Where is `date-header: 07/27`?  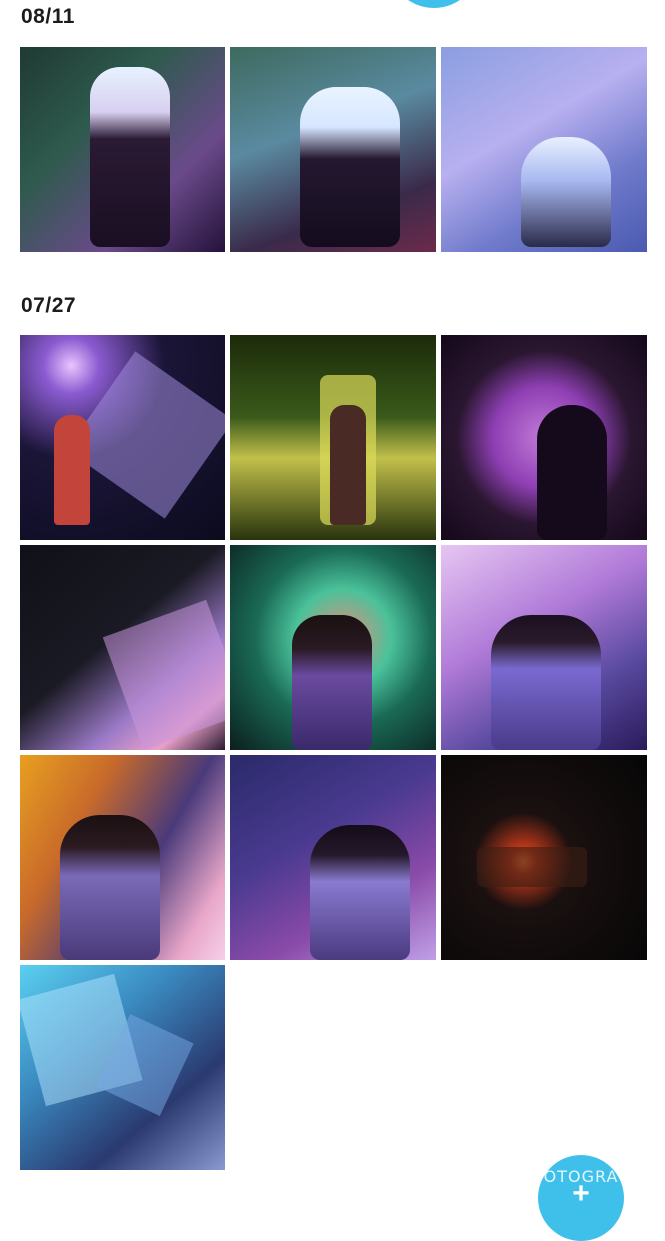
date-header: 07/27 is located at coordinates (49, 305).